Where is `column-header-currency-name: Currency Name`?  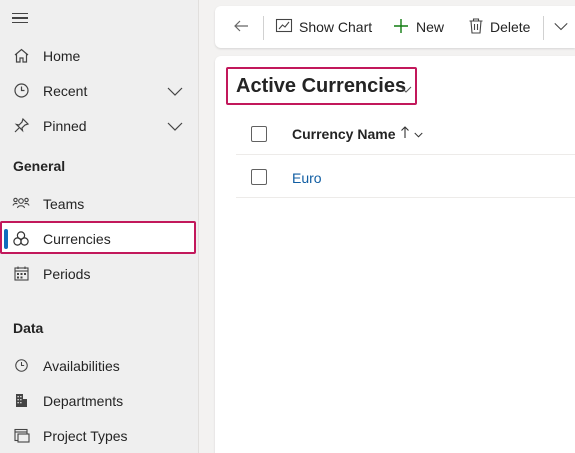 column-header-currency-name: Currency Name is located at coordinates (357, 133).